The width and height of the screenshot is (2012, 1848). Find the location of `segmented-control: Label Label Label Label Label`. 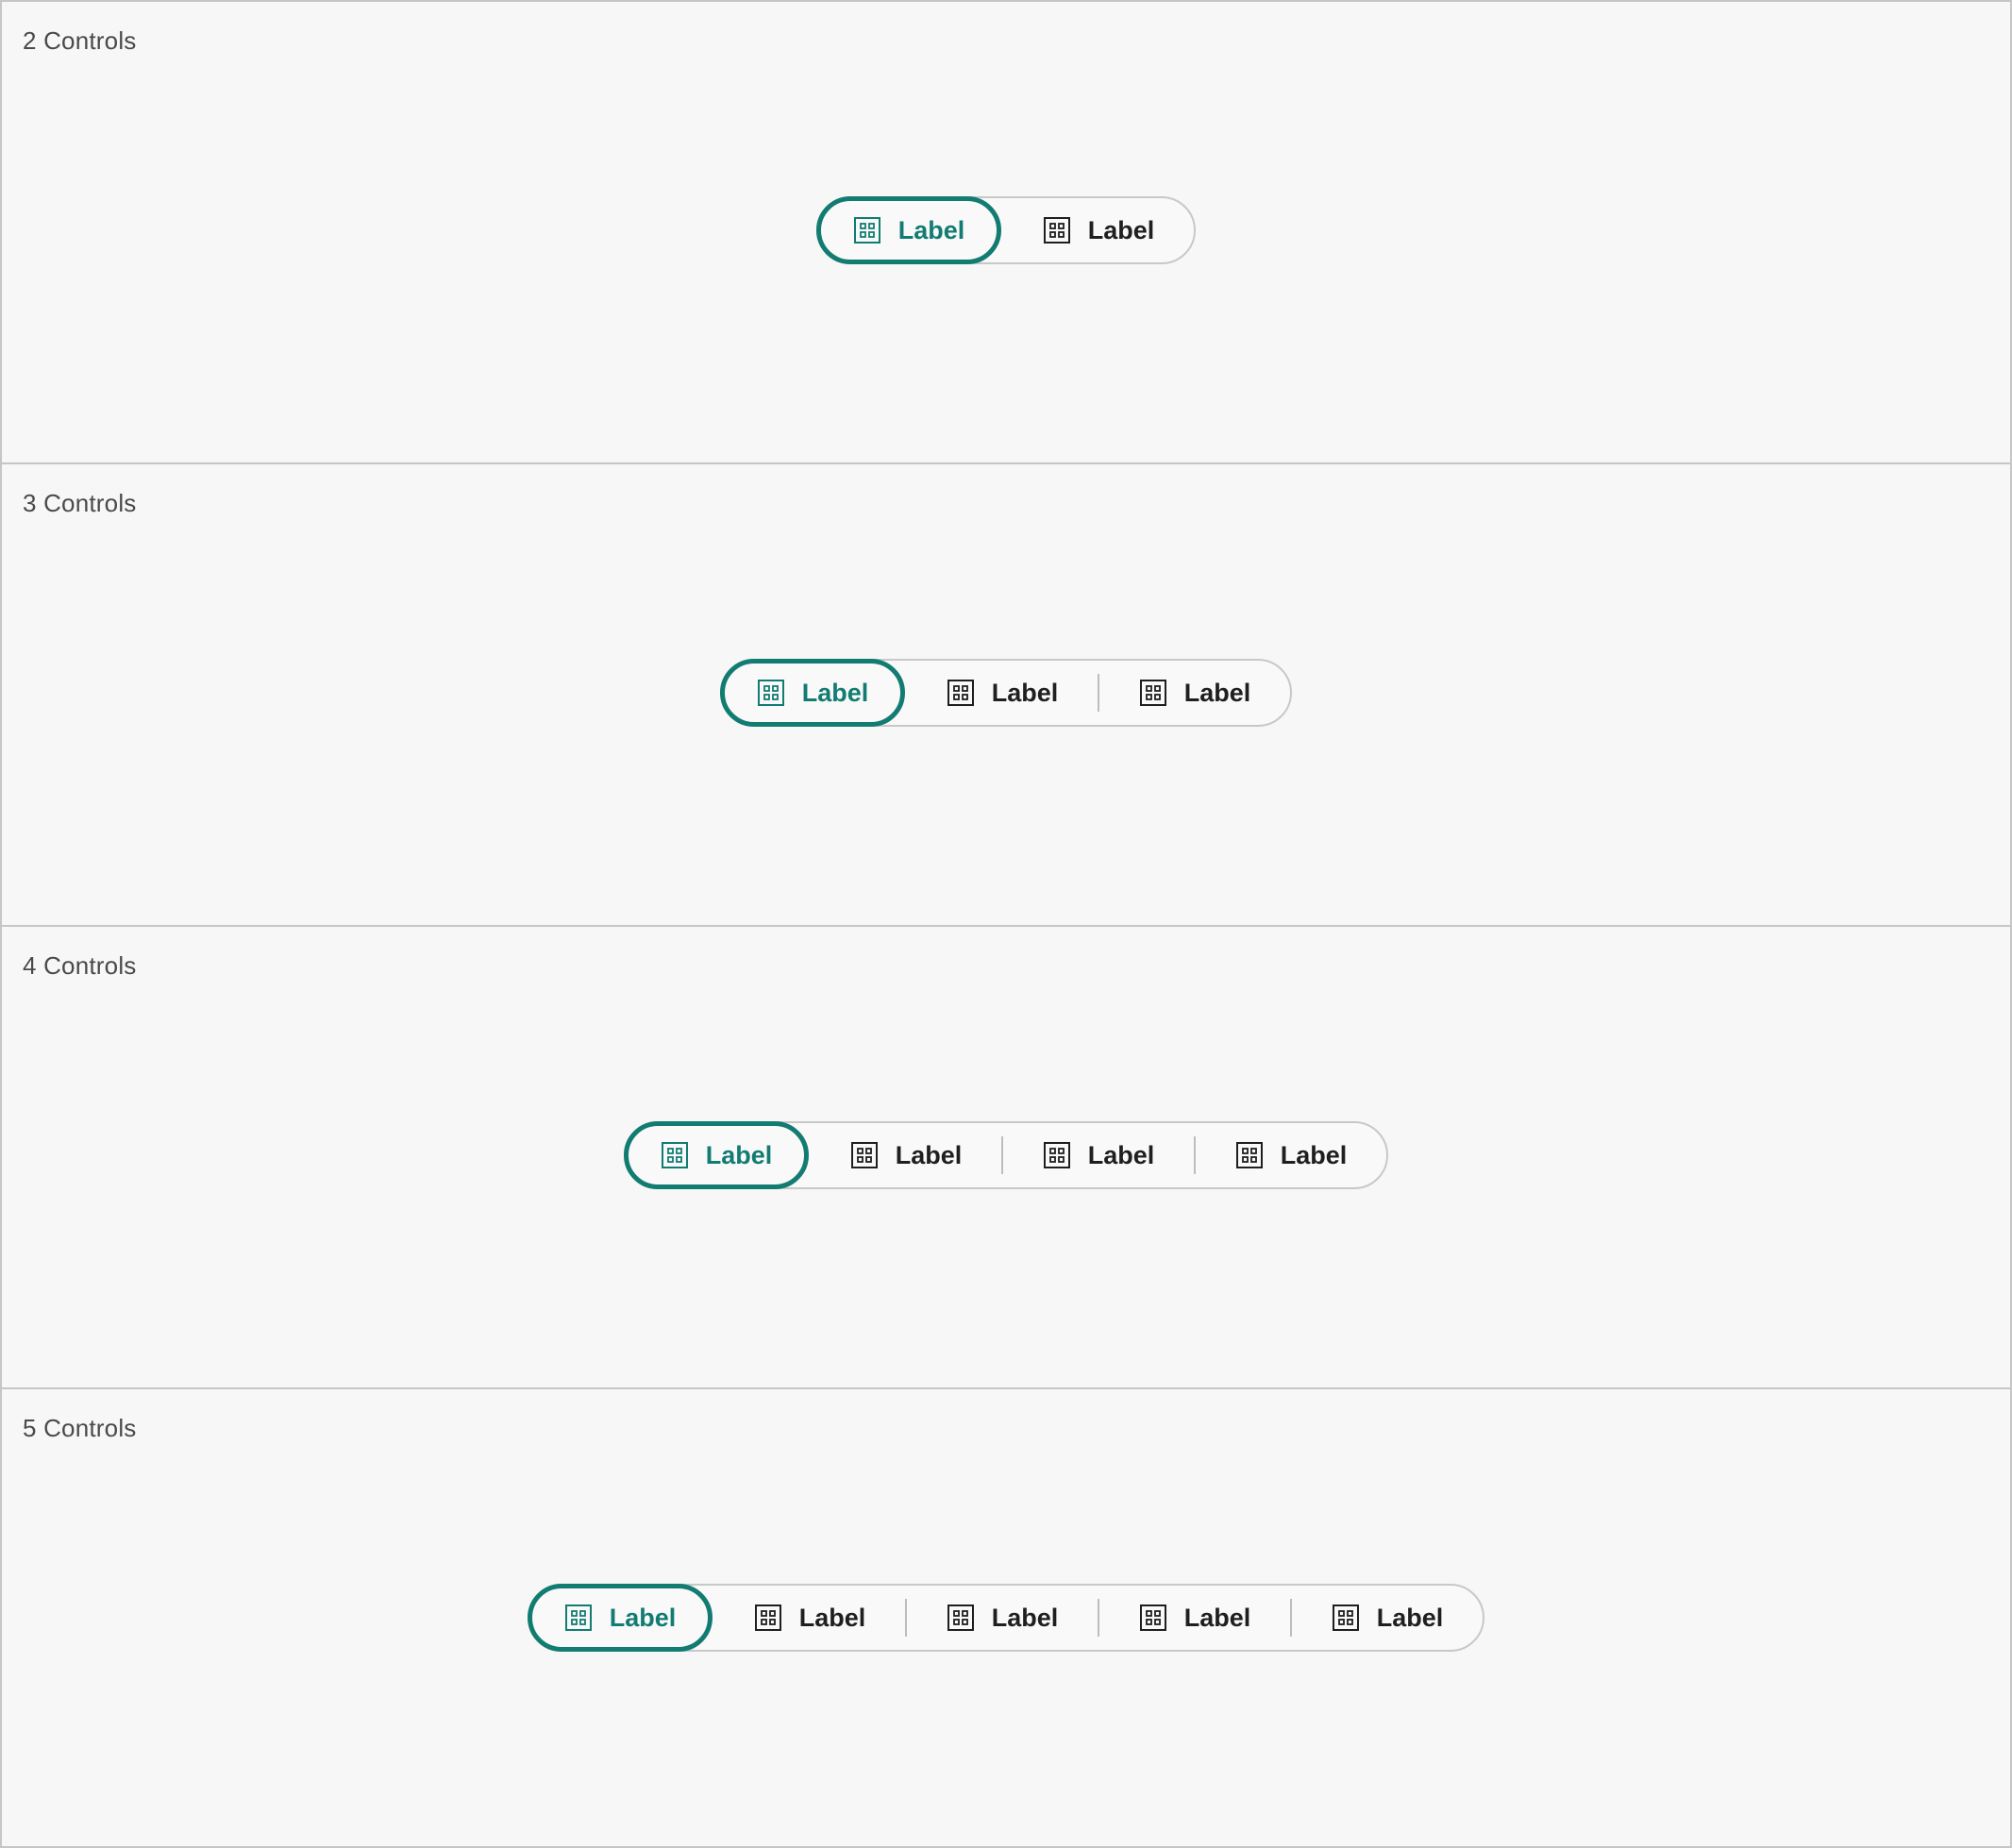

segmented-control: Label Label Label Label Label is located at coordinates (1006, 1618).